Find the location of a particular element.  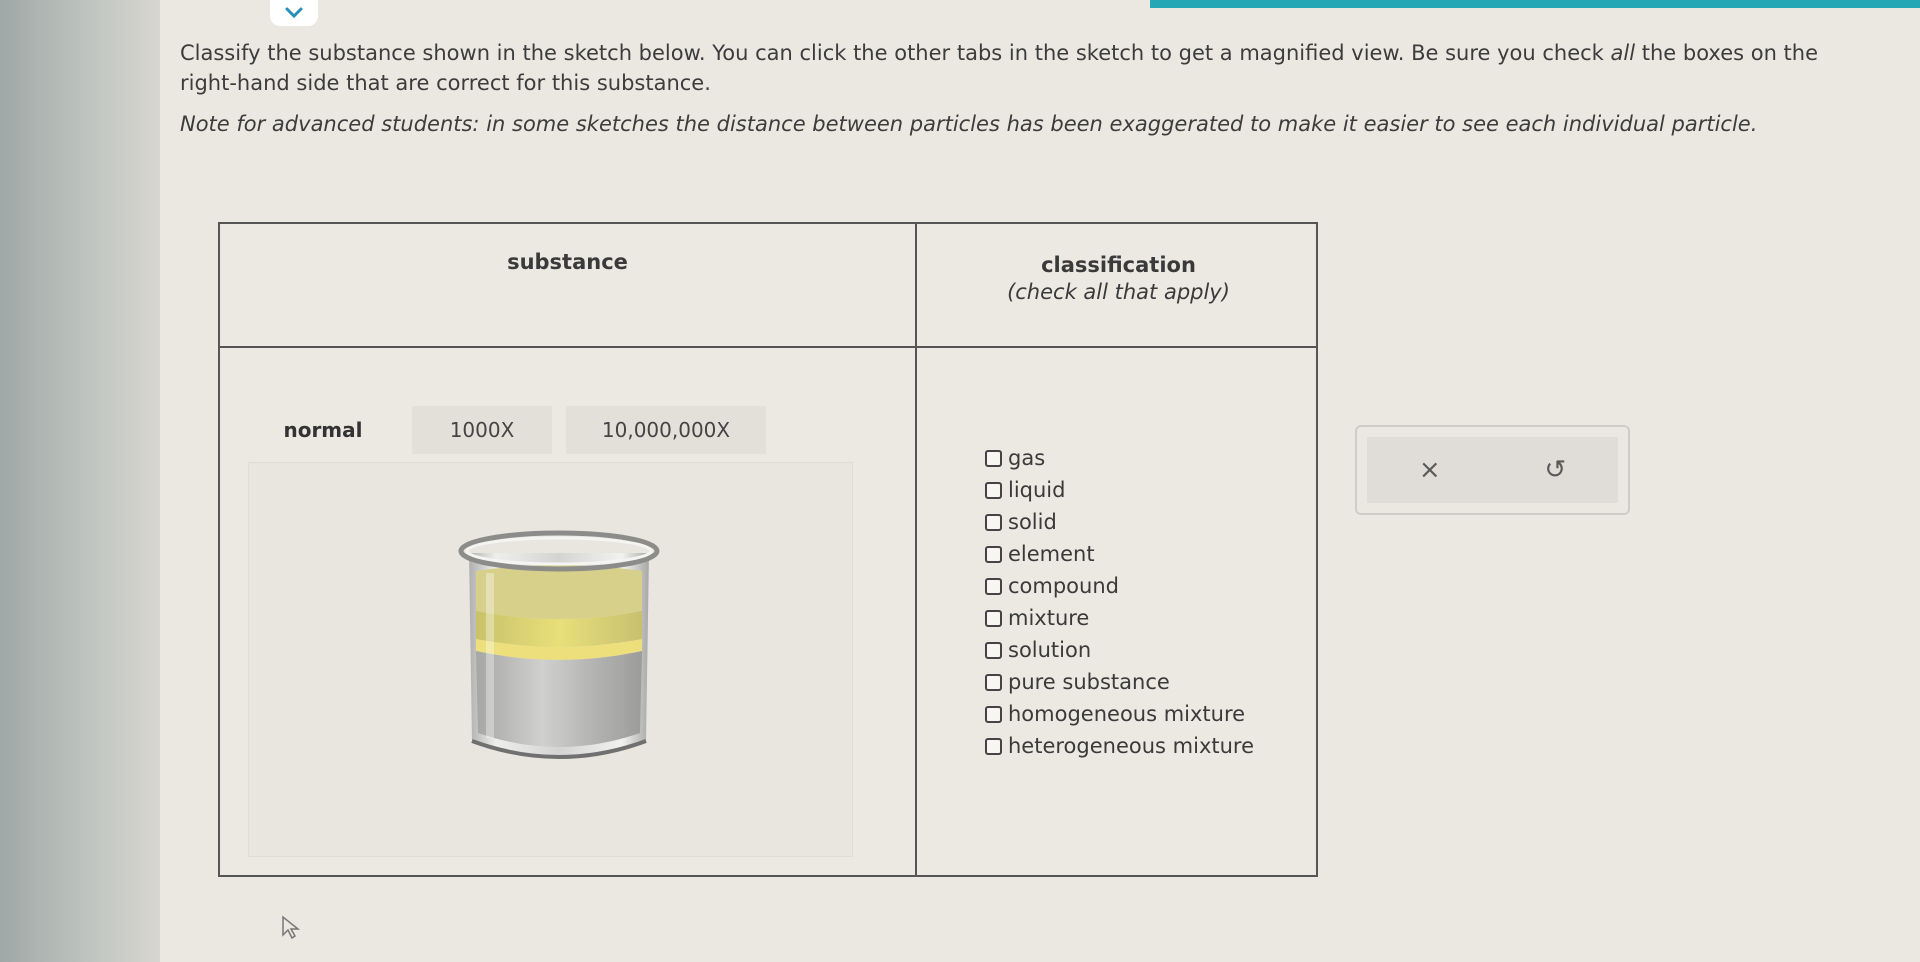

option-solution: solution is located at coordinates (1119, 650).